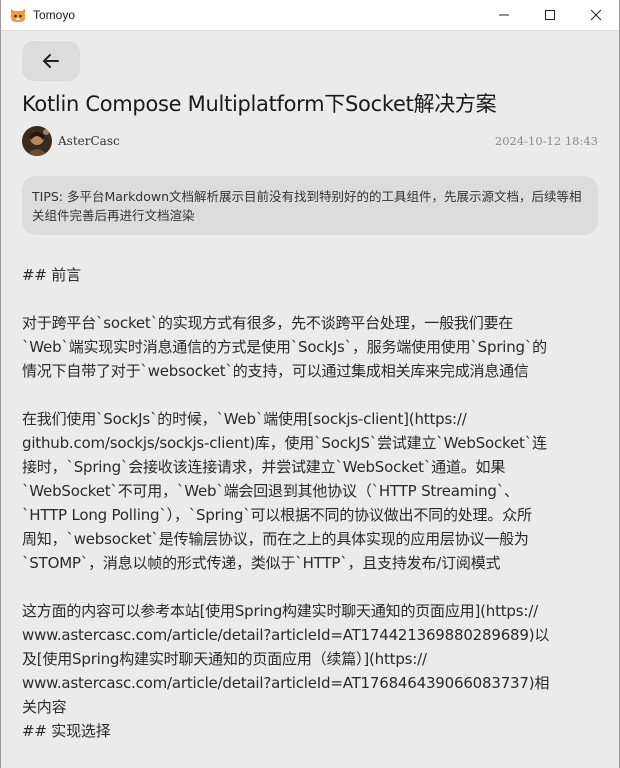  What do you see at coordinates (268, 323) in the screenshot?
I see `body-text-line: 对于跨平台`socket`的实现方式有很多，先不谈跨平台处理，一般我们要在` at bounding box center [268, 323].